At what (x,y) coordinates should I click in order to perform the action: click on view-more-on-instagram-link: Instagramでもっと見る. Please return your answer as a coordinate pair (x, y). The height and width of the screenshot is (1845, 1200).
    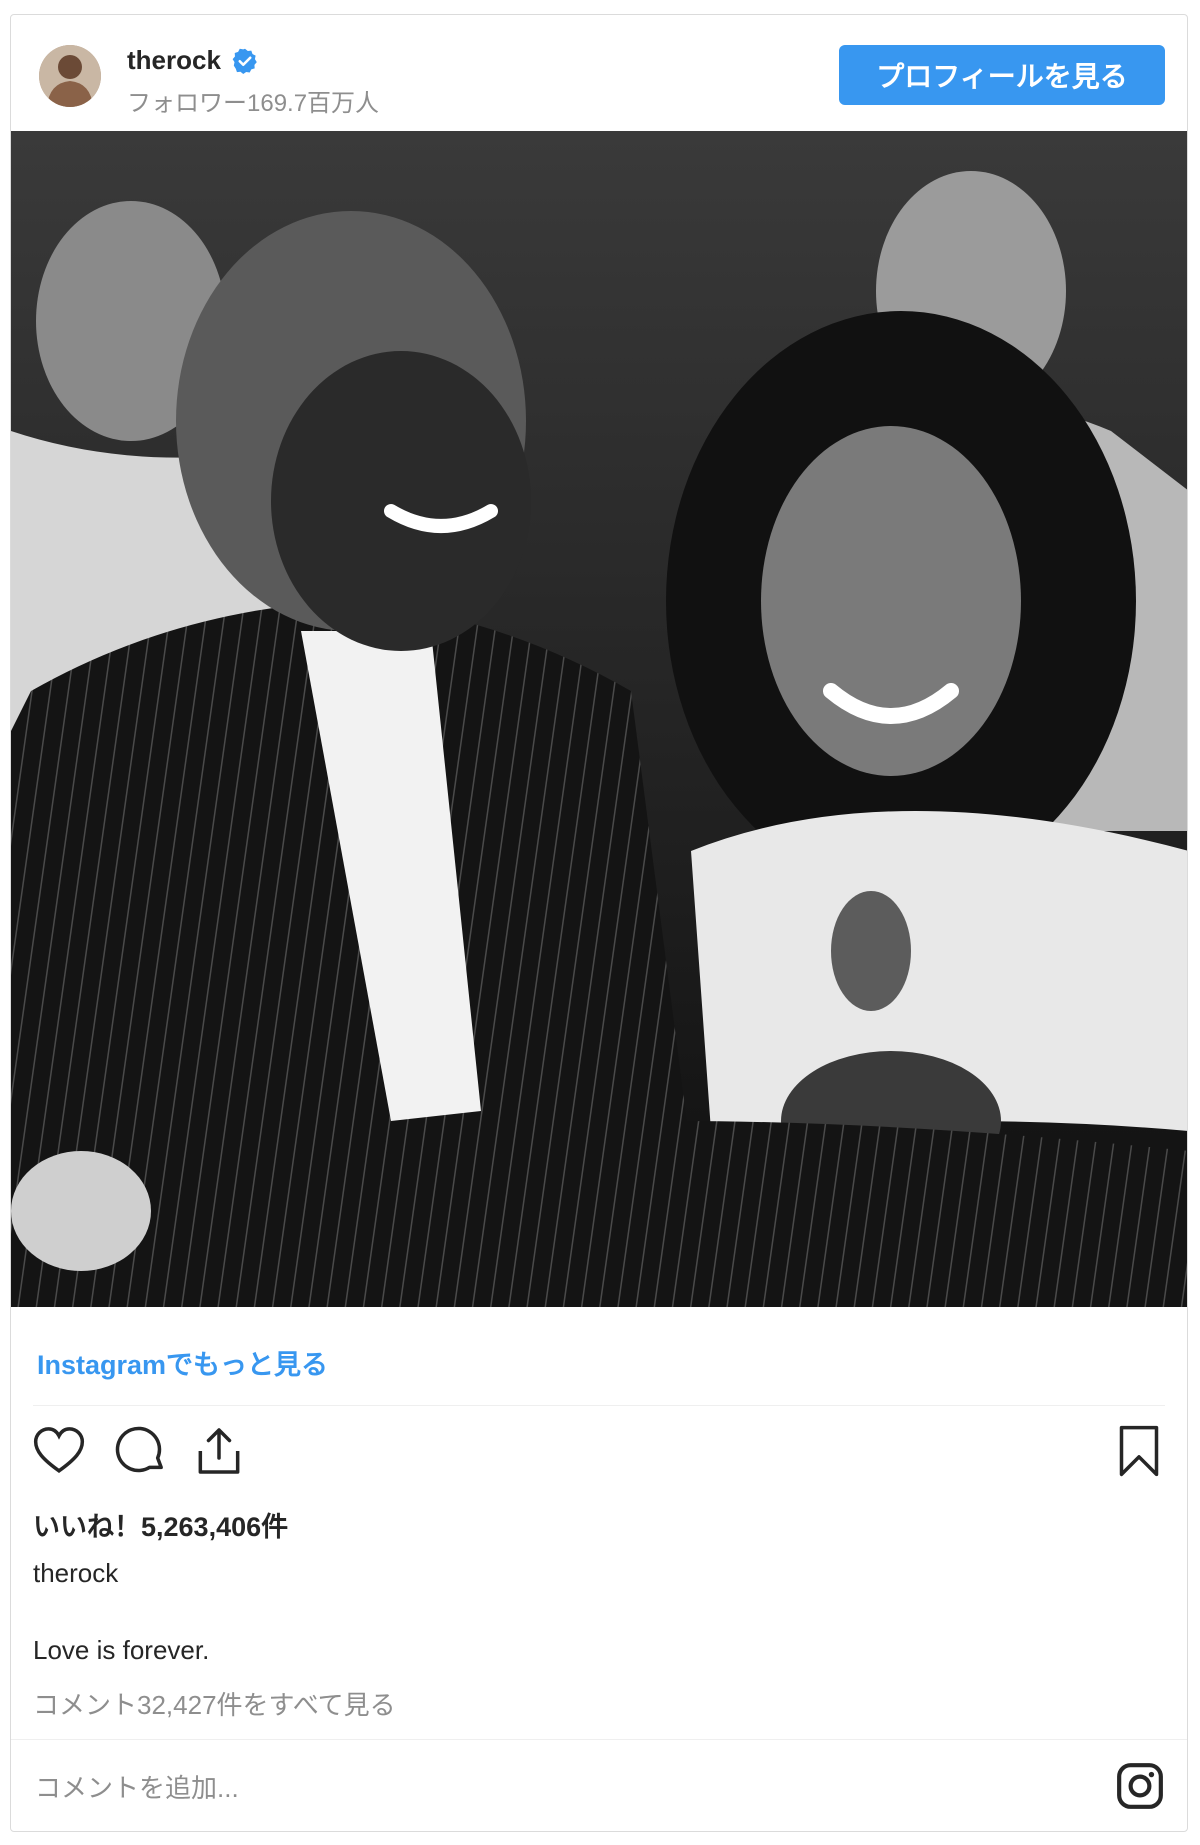
    Looking at the image, I should click on (182, 1362).